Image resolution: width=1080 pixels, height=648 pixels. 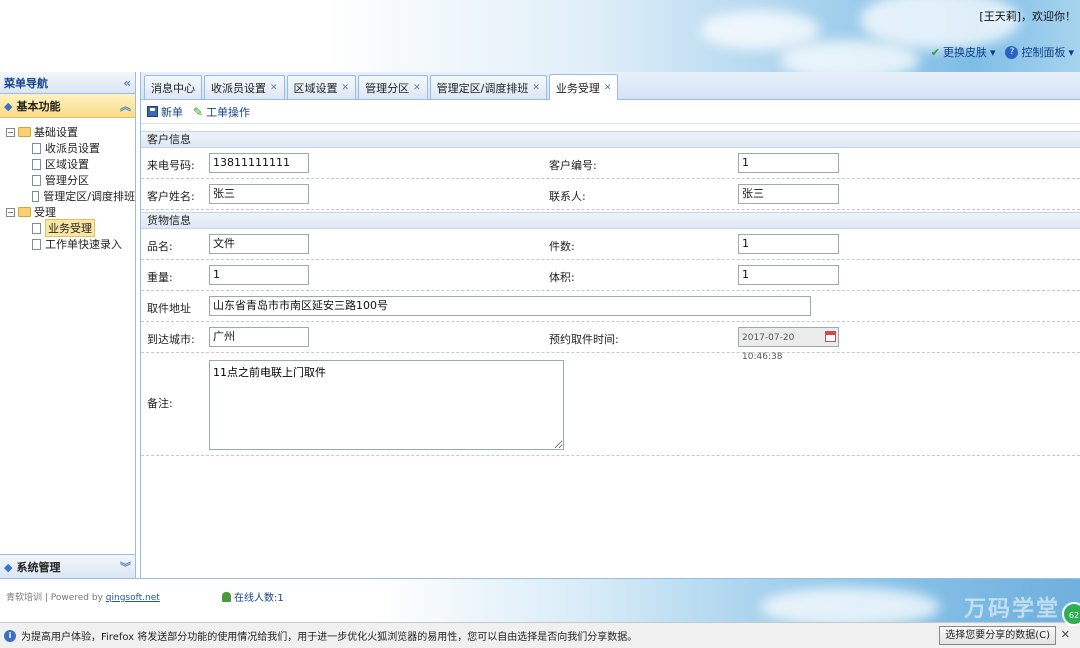 What do you see at coordinates (67, 566) in the screenshot?
I see `accordion-system: ◆ 系统管理 ︾` at bounding box center [67, 566].